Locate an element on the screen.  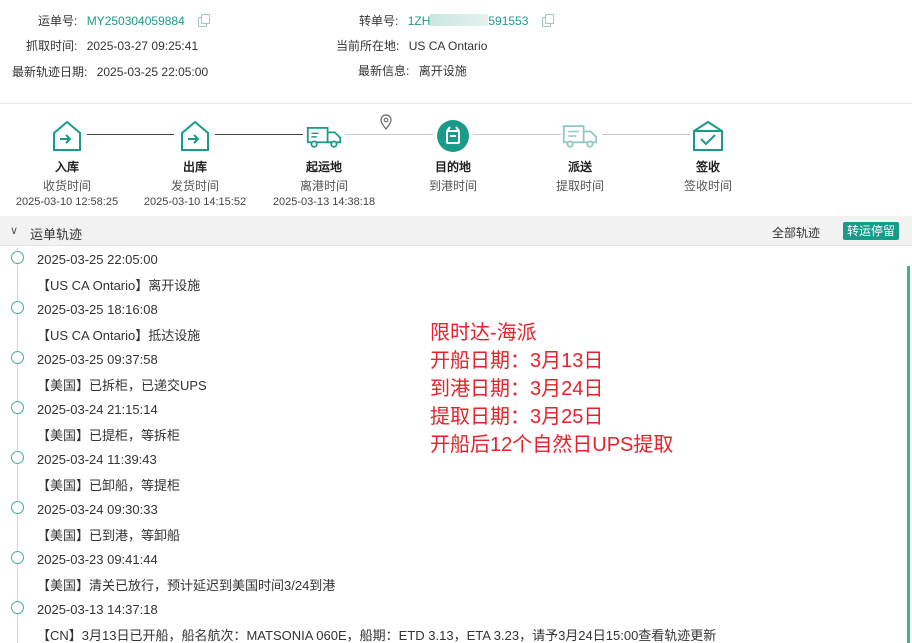
scrollbar is located at coordinates (908, 454).